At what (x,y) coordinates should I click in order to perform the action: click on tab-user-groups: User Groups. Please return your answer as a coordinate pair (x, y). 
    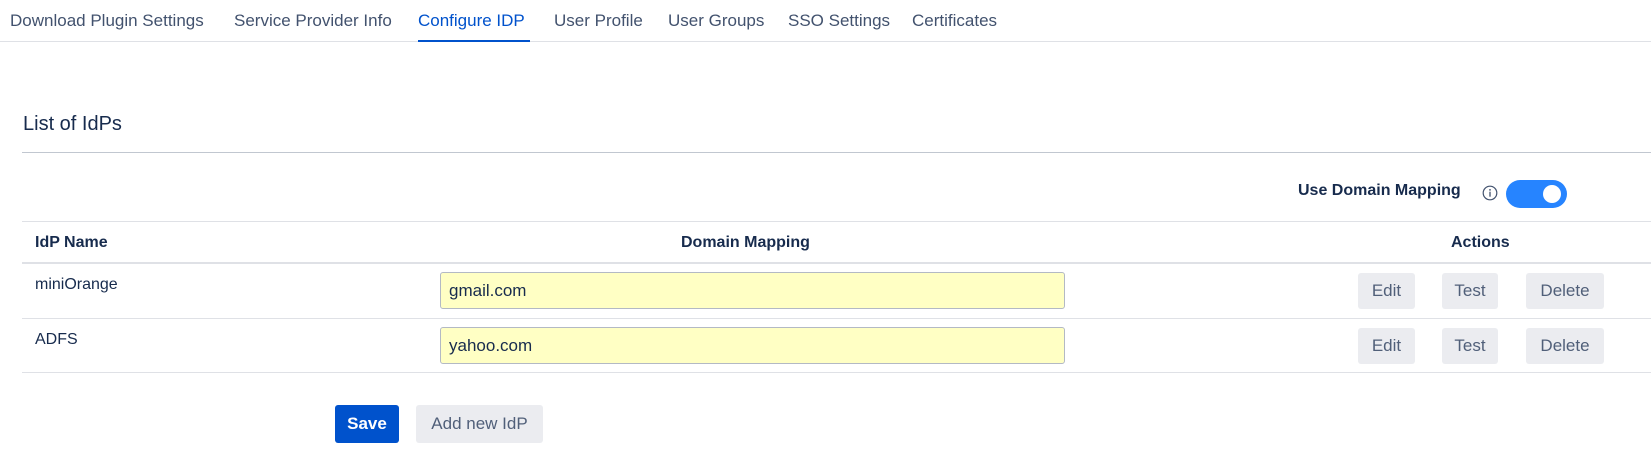
    Looking at the image, I should click on (716, 21).